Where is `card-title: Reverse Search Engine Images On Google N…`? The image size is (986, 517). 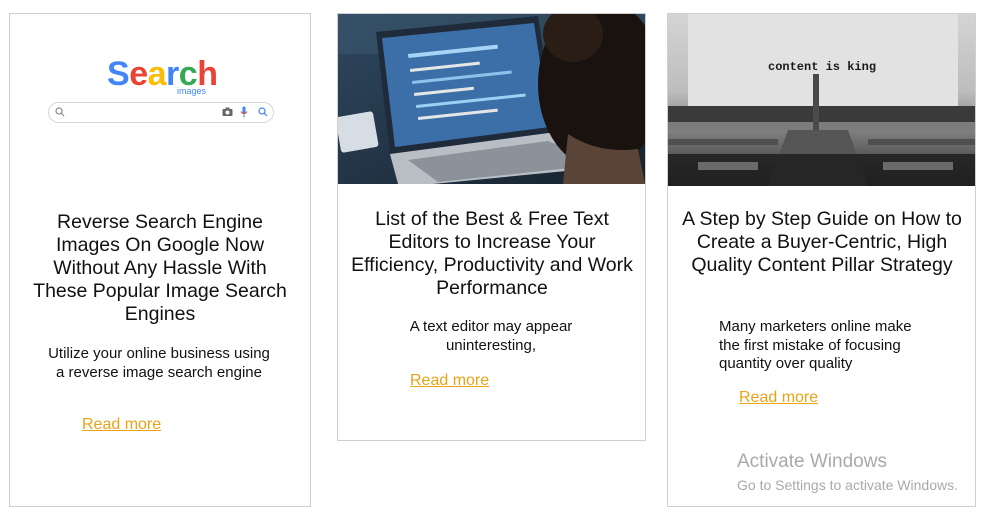 card-title: Reverse Search Engine Images On Google N… is located at coordinates (160, 268).